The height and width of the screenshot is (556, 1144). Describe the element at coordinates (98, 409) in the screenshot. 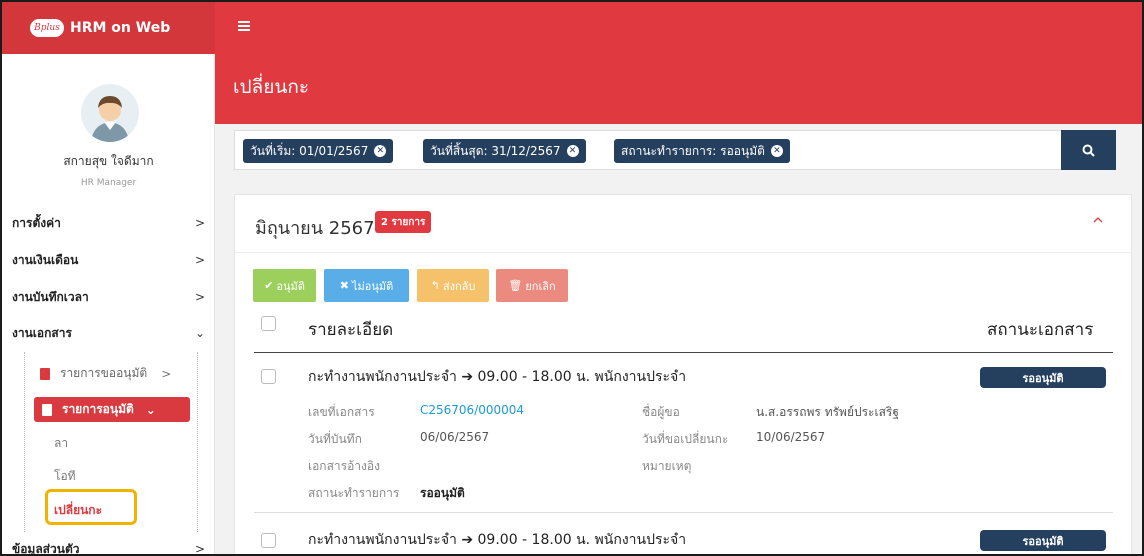

I see `submenu-label: รายการอนุมัติ` at that location.